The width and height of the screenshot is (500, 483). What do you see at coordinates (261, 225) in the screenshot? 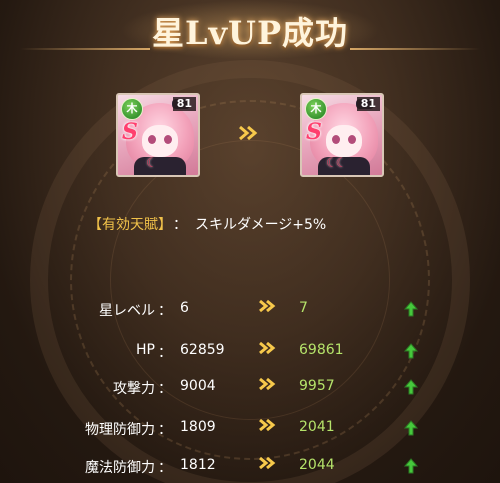
I see `talent-text: スキルダメージ+5%` at bounding box center [261, 225].